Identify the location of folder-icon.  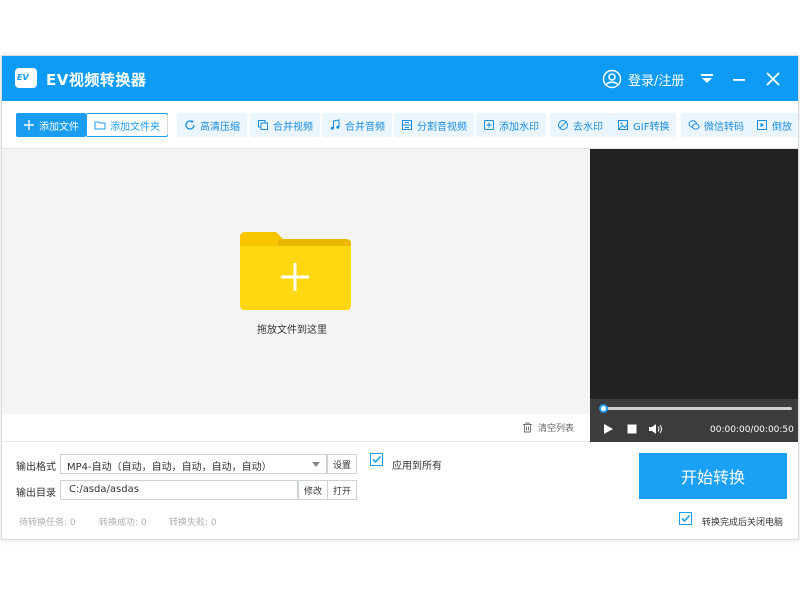
(100, 125).